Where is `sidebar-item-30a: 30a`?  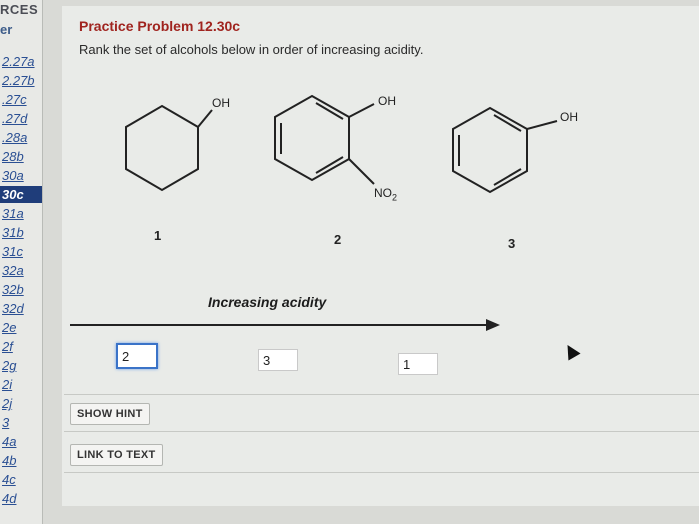 sidebar-item-30a: 30a is located at coordinates (21, 175).